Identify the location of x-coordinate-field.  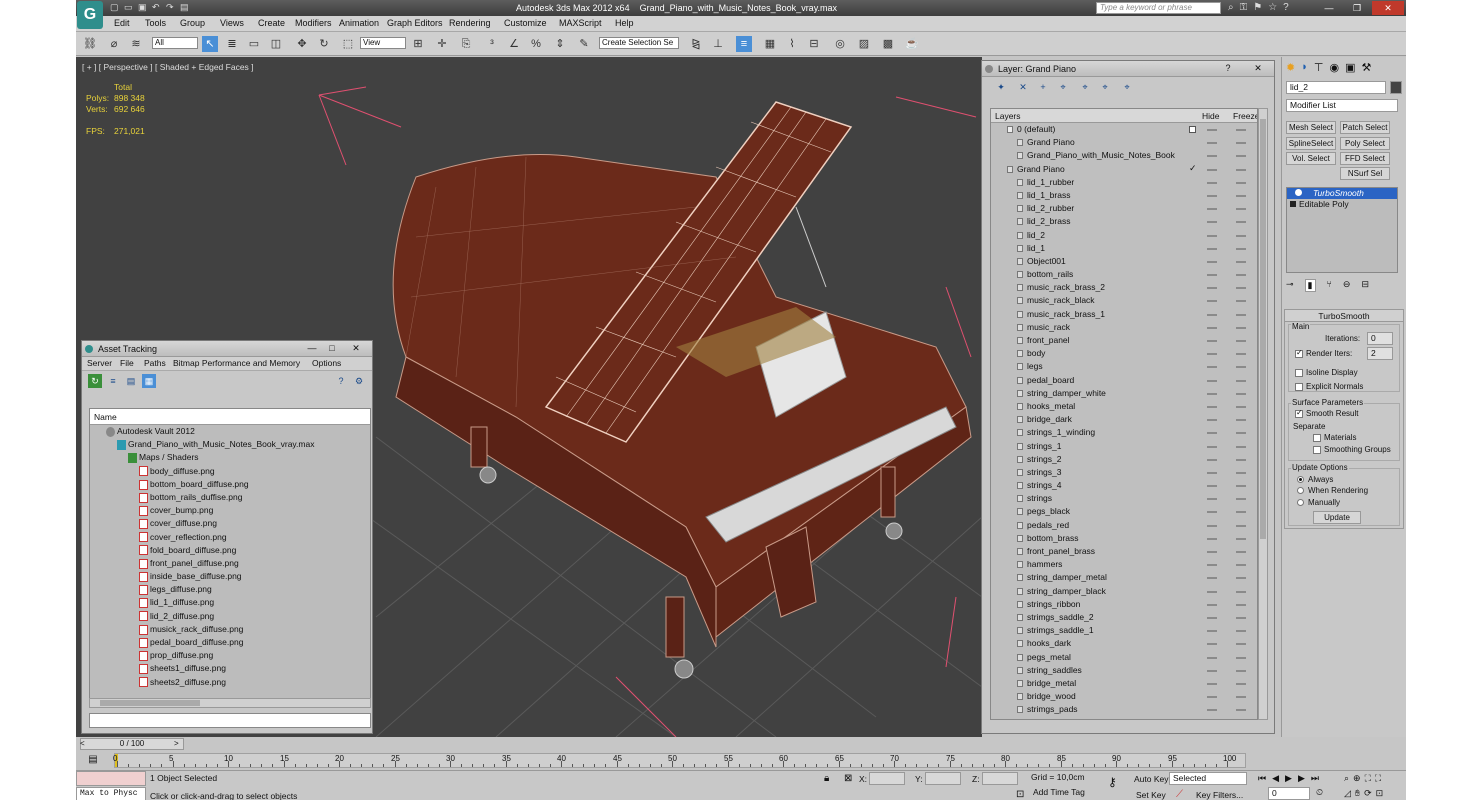
(887, 778).